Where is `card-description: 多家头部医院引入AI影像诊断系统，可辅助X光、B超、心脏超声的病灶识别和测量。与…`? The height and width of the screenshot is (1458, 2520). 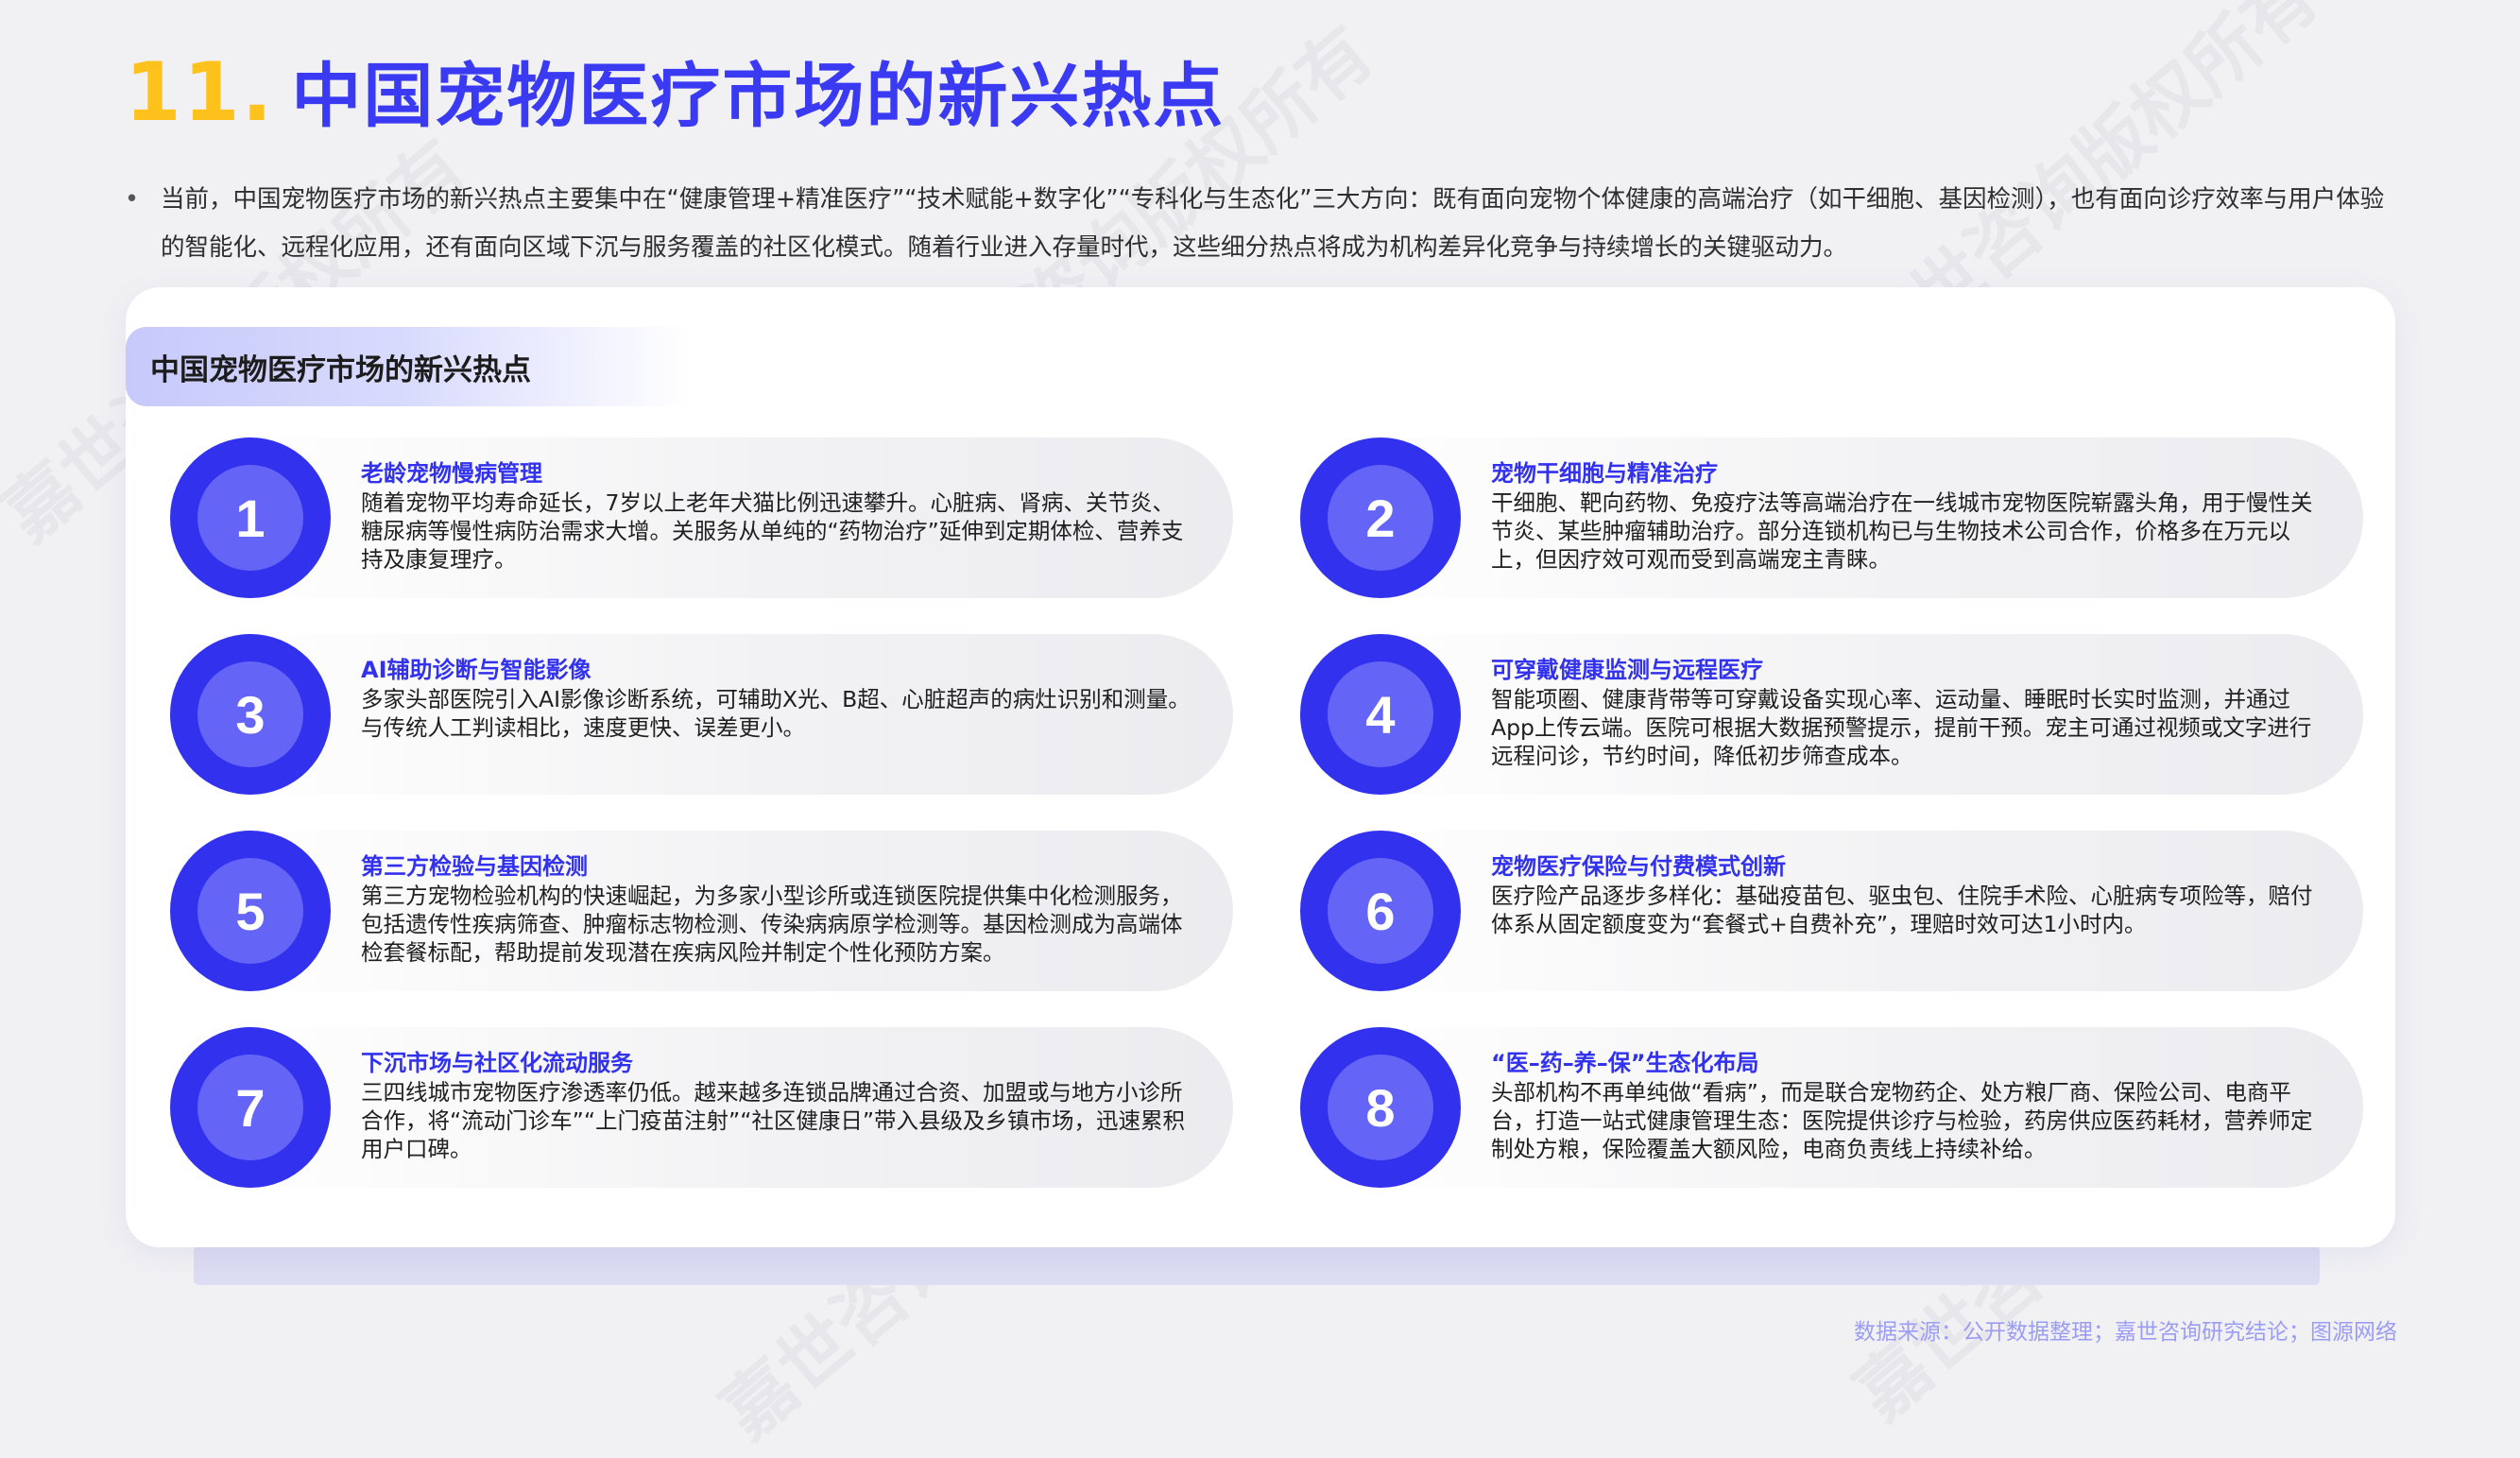 card-description: 多家头部医院引入AI影像诊断系统，可辅助X光、B超、心脏超声的病灶识别和测量。与… is located at coordinates (776, 713).